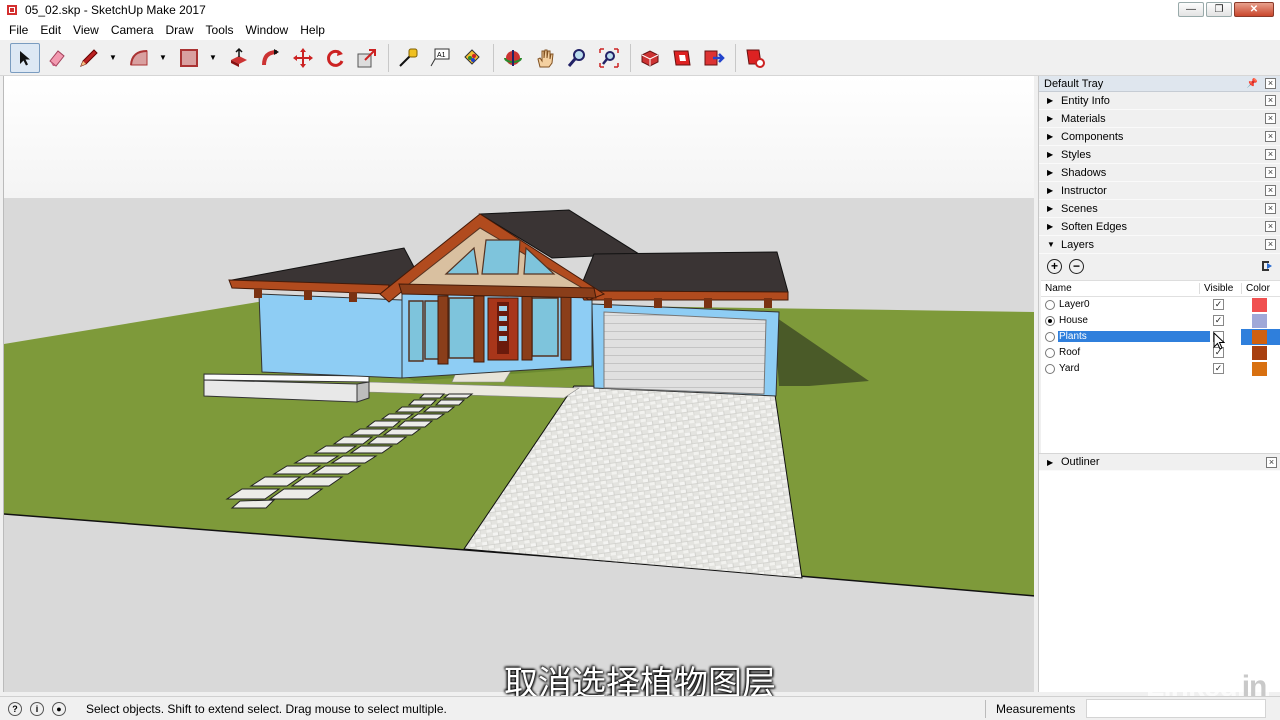  I want to click on tape-measure-tool-button, so click(408, 58).